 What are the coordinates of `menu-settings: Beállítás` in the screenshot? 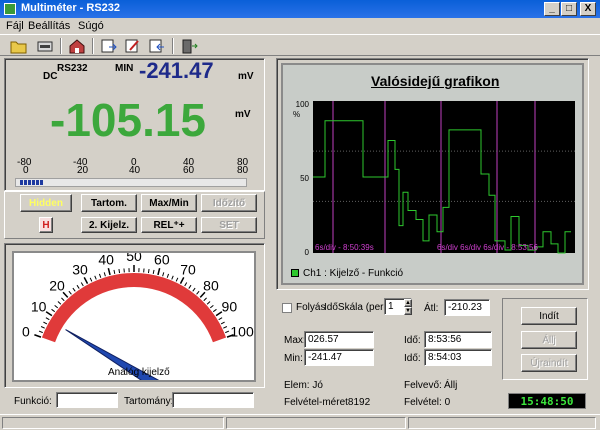 It's located at (49, 26).